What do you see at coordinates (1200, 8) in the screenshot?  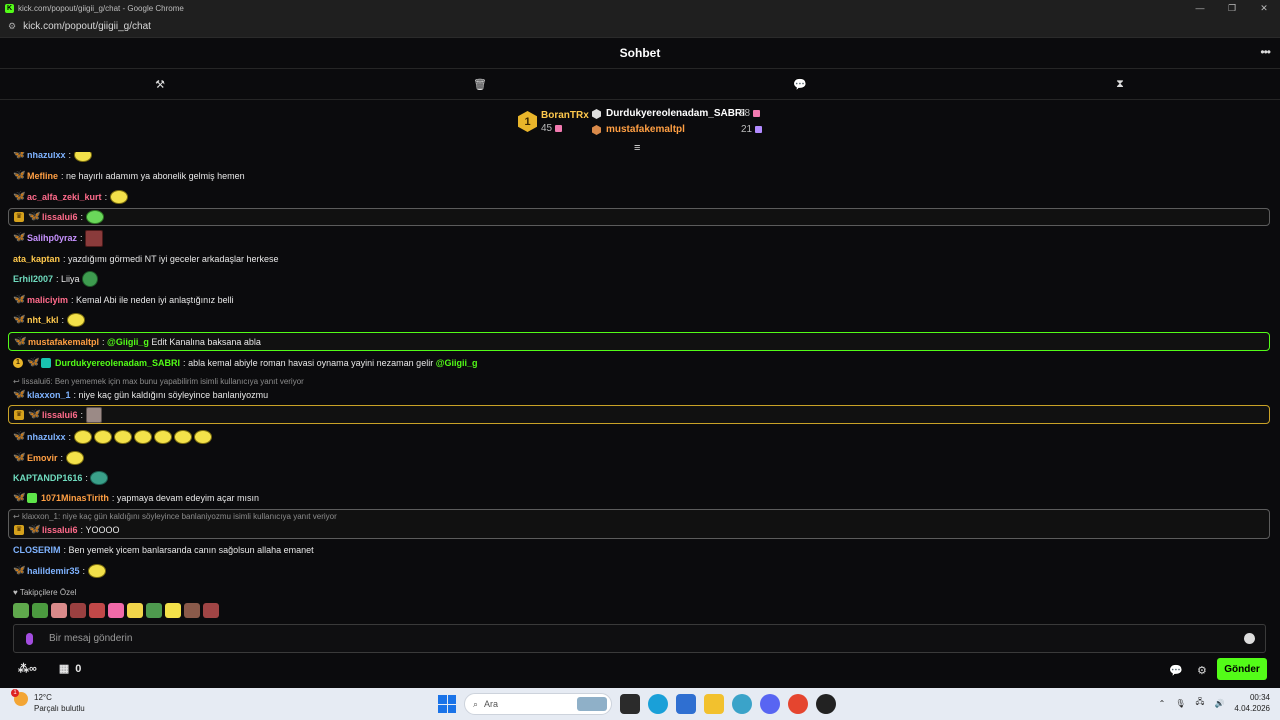 I see `minimize-button: —` at bounding box center [1200, 8].